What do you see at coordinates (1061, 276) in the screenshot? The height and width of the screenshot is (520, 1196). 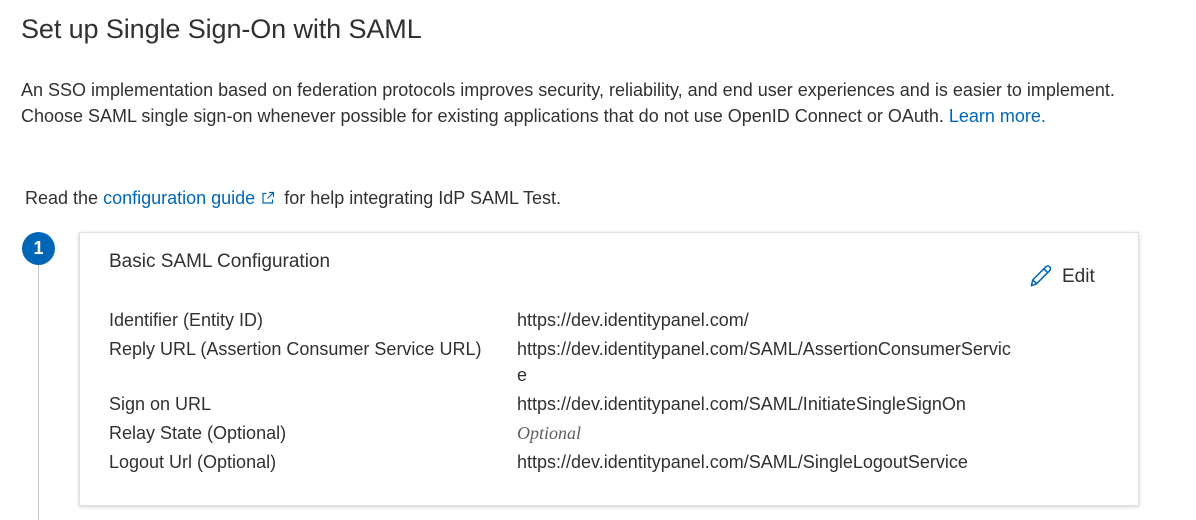 I see `edit-button: Edit` at bounding box center [1061, 276].